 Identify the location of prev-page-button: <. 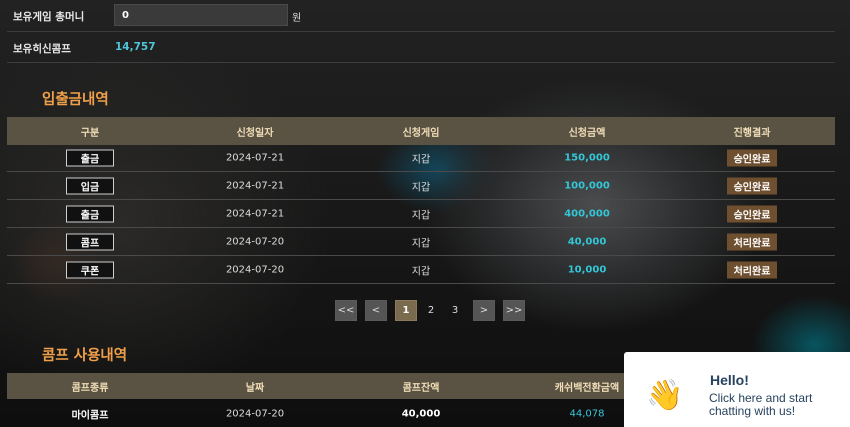
(376, 310).